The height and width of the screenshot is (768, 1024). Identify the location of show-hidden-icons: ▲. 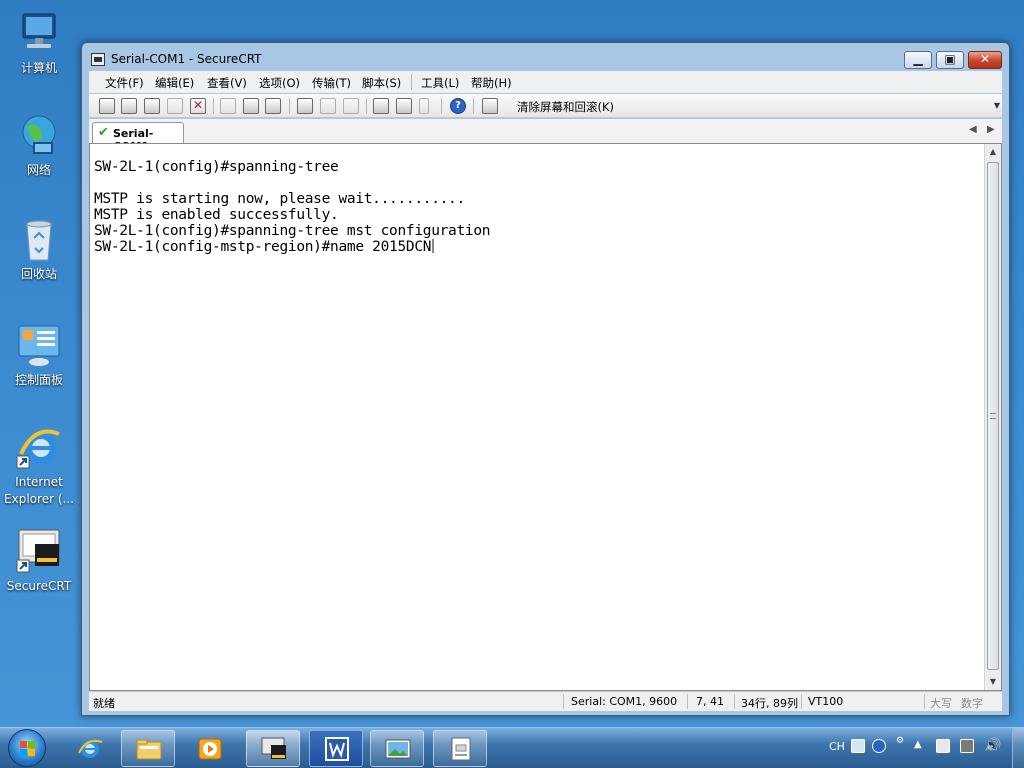
(918, 744).